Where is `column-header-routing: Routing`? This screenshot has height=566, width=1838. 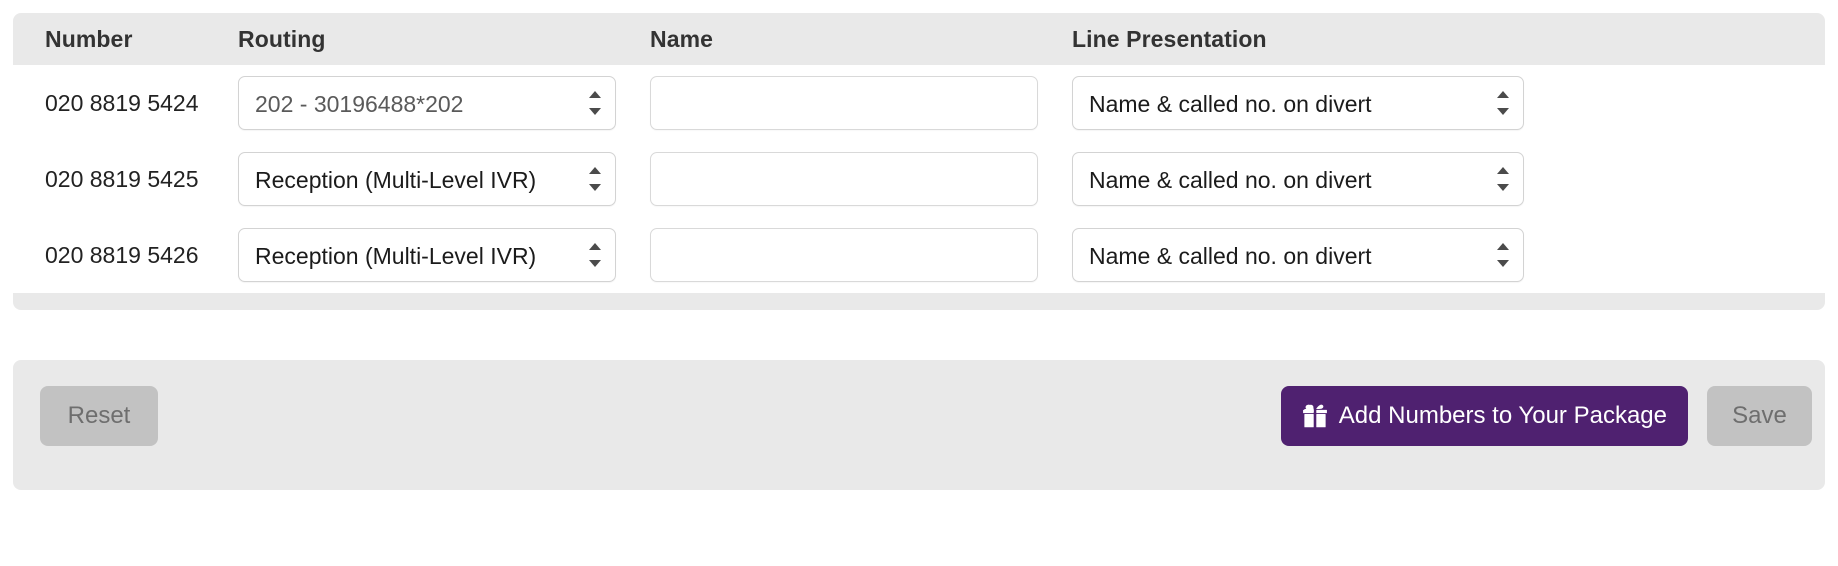 column-header-routing: Routing is located at coordinates (282, 38).